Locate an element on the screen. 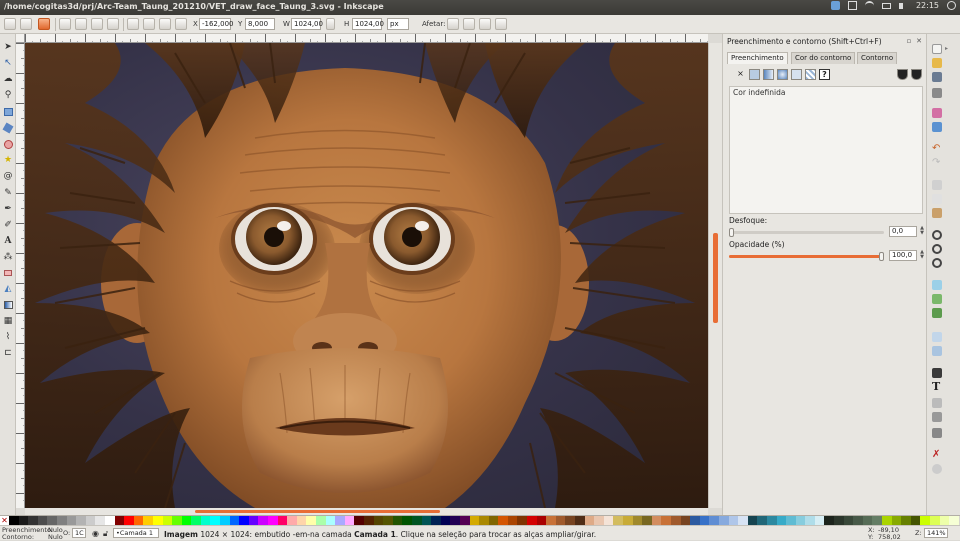  affect-corners-icon is located at coordinates (469, 24).